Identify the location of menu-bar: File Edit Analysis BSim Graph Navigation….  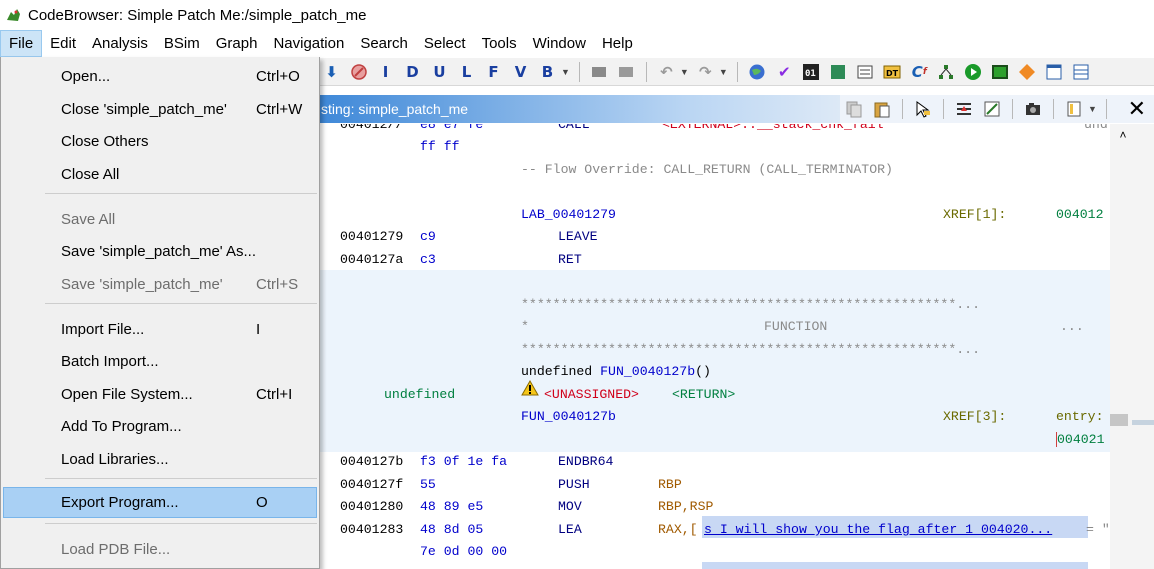
(577, 43).